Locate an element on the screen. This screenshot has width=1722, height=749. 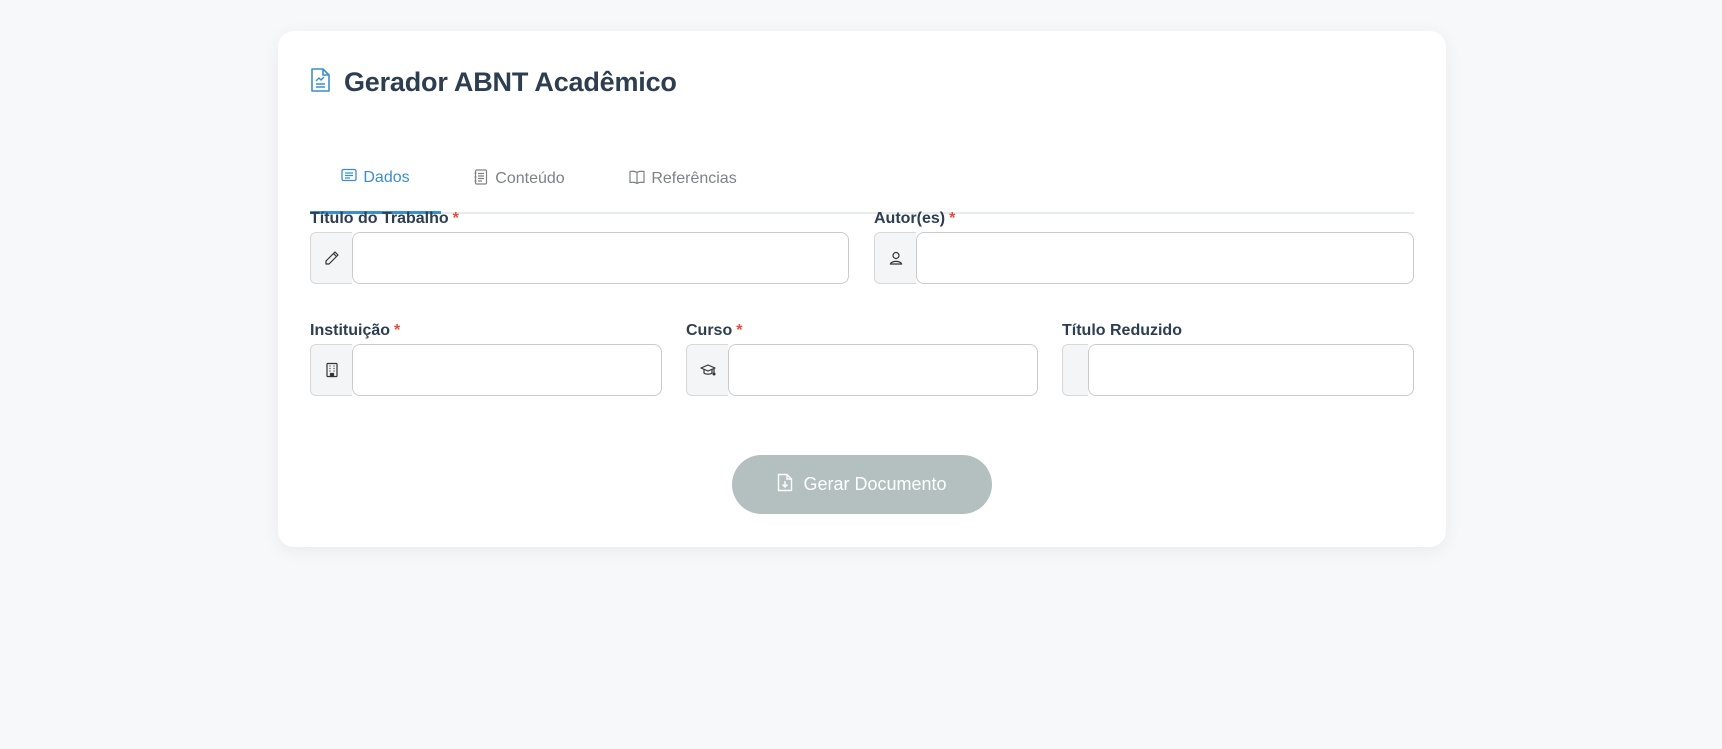
empty-addon is located at coordinates (1075, 370).